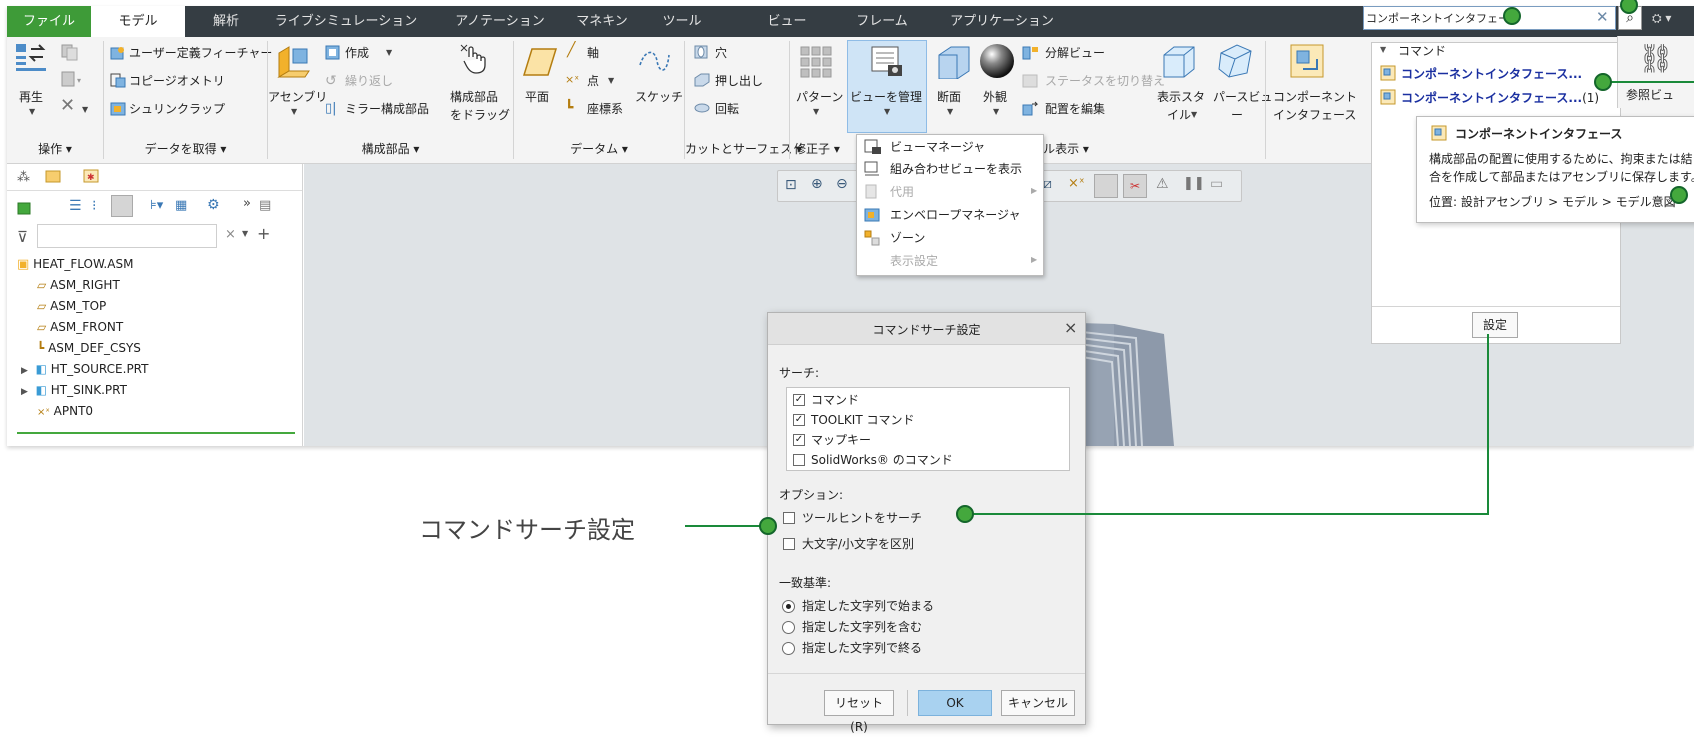  What do you see at coordinates (156, 205) in the screenshot?
I see `tree-filter-icon: ⊧▾` at bounding box center [156, 205].